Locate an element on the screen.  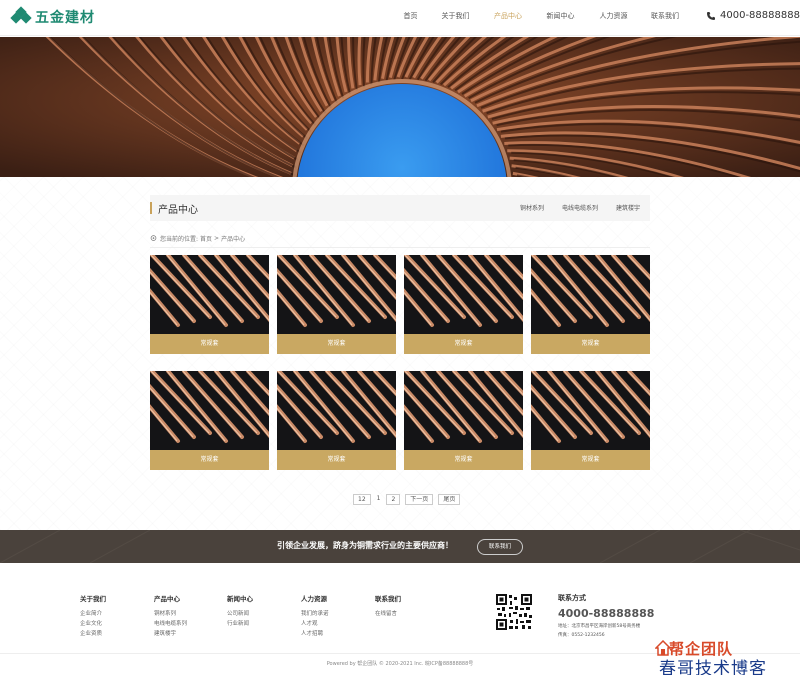
header-phone: 4000-88888888 is located at coordinates (753, 15).